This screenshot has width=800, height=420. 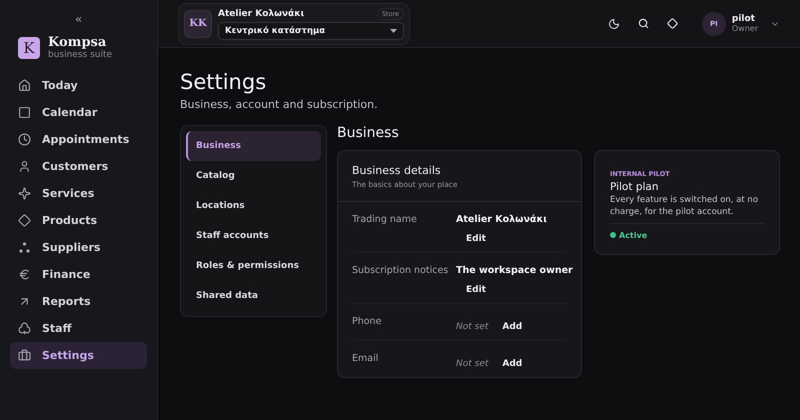 I want to click on three-dots-icon, so click(x=24, y=247).